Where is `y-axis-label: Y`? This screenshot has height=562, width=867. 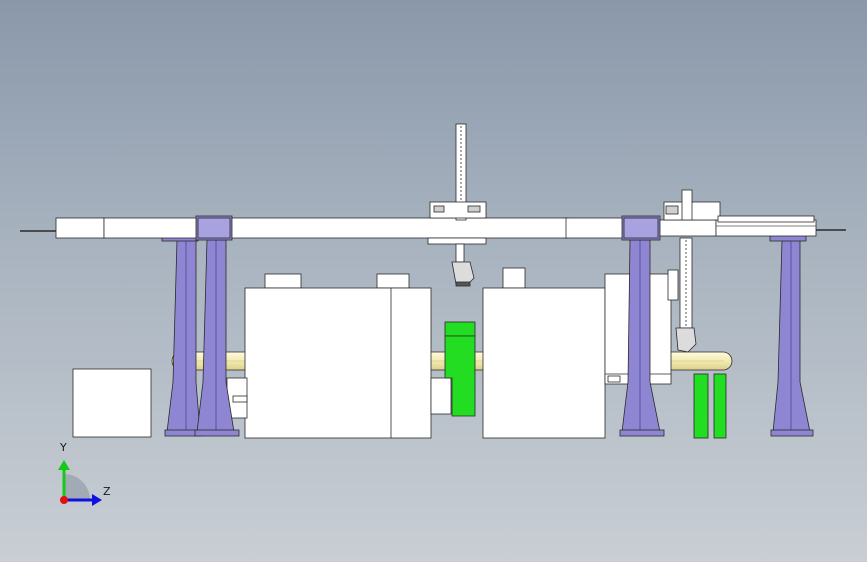 y-axis-label: Y is located at coordinates (63, 447).